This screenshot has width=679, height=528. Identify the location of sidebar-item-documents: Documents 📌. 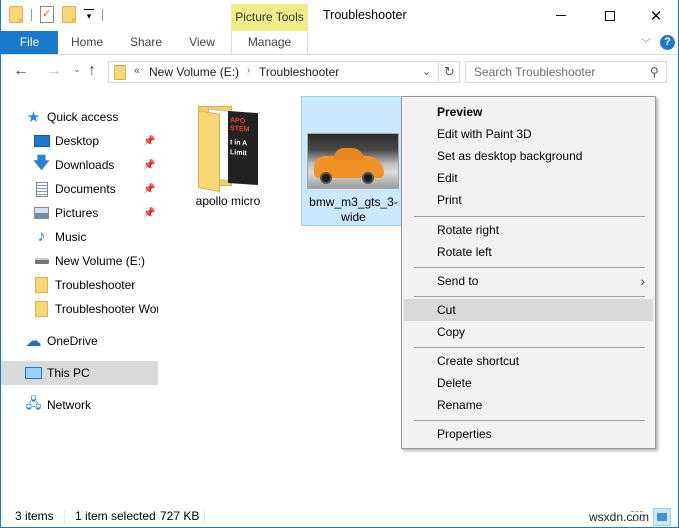
(79, 189).